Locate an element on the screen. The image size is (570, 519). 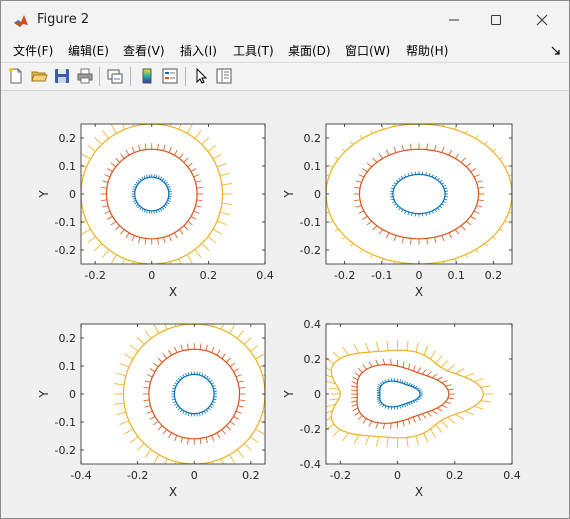
menu-tools: 工具(T) is located at coordinates (253, 50).